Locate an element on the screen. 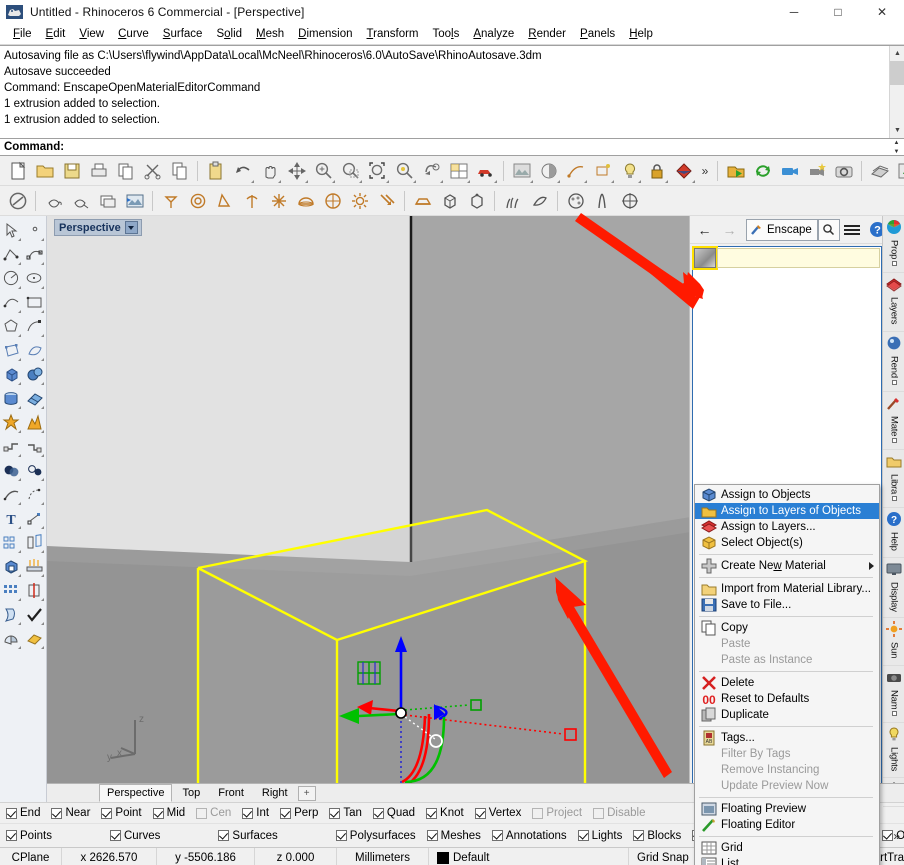 This screenshot has width=904, height=865. material-icon is located at coordinates (683, 171).